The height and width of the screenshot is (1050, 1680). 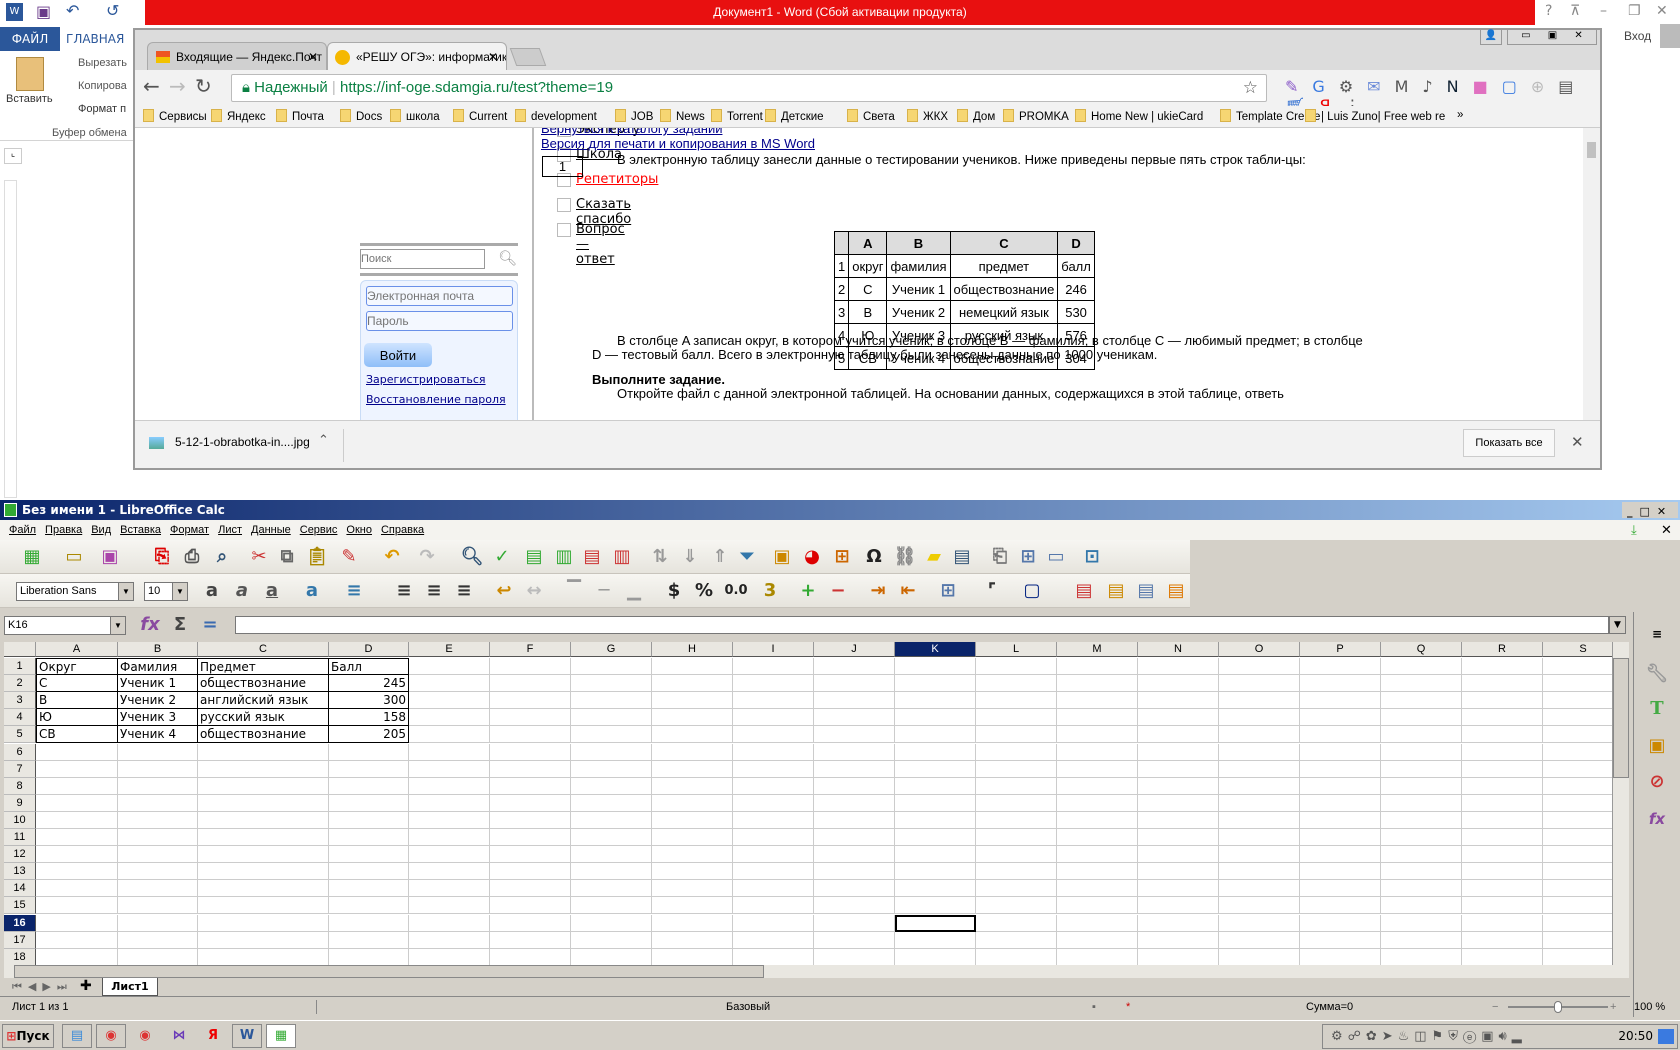 What do you see at coordinates (1657, 709) in the screenshot?
I see `styles-icon: T` at bounding box center [1657, 709].